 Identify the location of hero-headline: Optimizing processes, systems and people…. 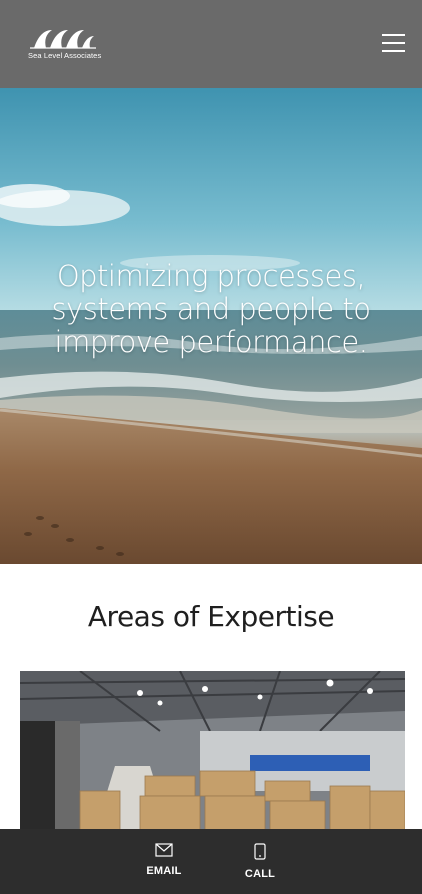
(211, 309).